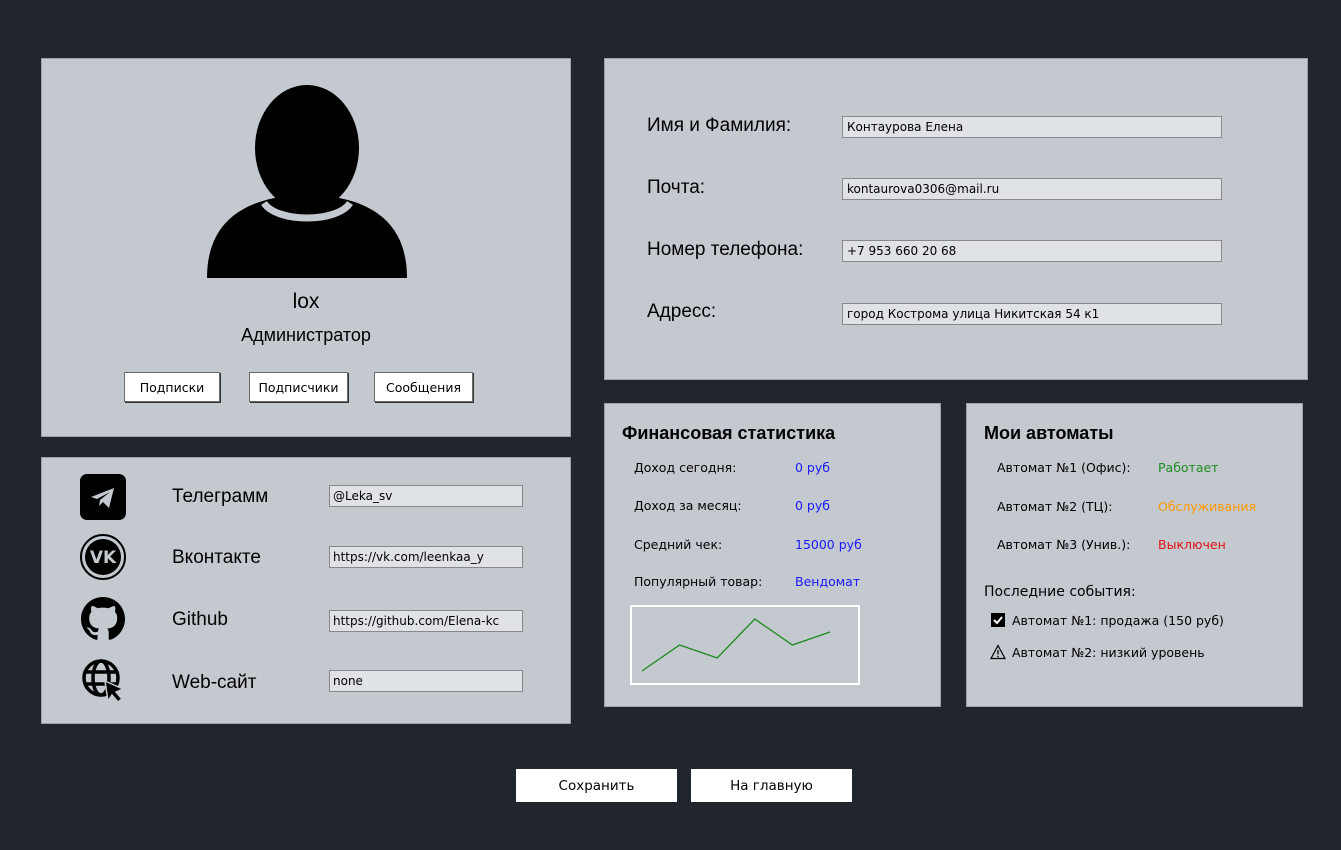 The width and height of the screenshot is (1341, 850). Describe the element at coordinates (688, 505) in the screenshot. I see `income-month-label: Доход за месяц:` at that location.